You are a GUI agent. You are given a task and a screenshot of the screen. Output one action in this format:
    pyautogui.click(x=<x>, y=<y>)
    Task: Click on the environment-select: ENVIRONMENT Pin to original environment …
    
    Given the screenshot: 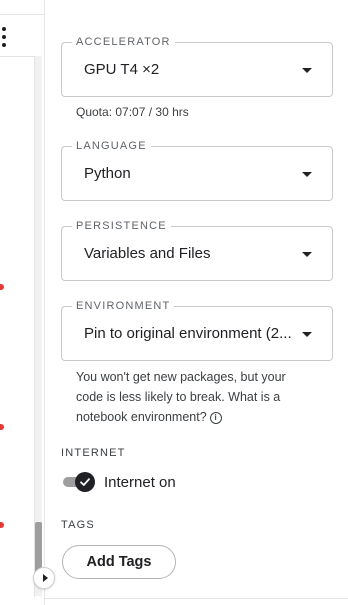 What is the action you would take?
    pyautogui.click(x=197, y=330)
    